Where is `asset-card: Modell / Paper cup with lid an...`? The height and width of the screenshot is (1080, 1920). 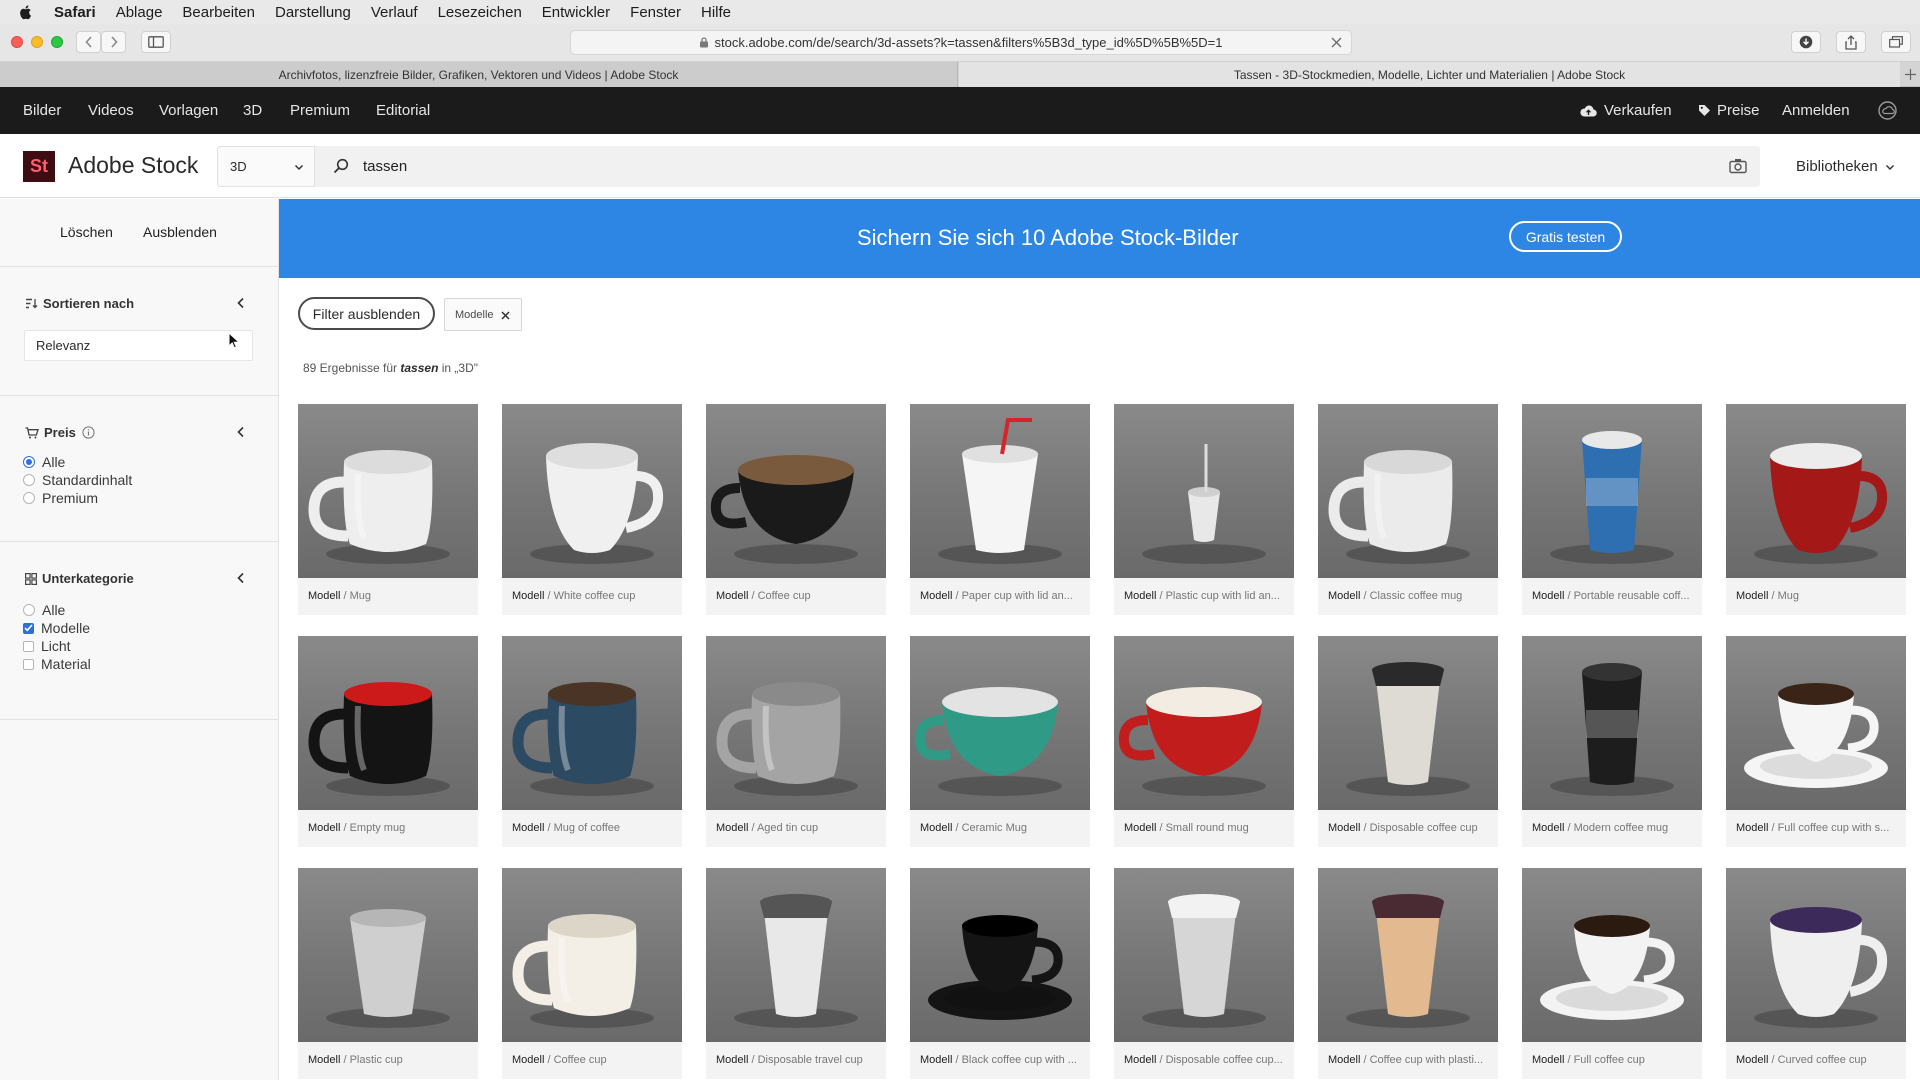
asset-card: Modell / Paper cup with lid an... is located at coordinates (1000, 509).